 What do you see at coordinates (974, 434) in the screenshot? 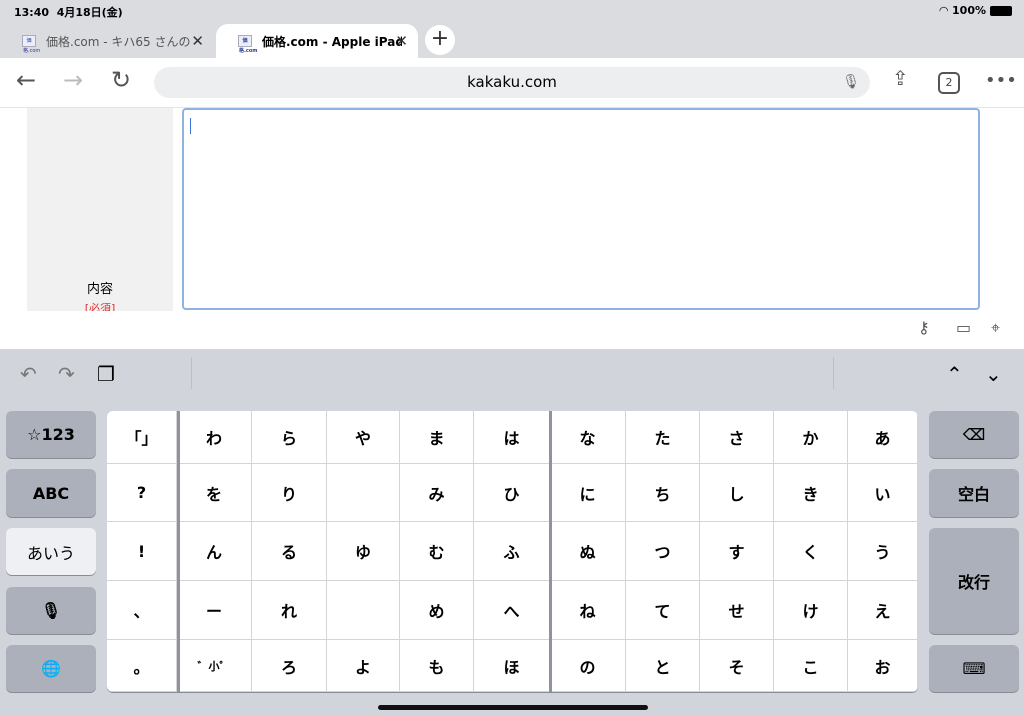
I see `delete-key: ⌫` at bounding box center [974, 434].